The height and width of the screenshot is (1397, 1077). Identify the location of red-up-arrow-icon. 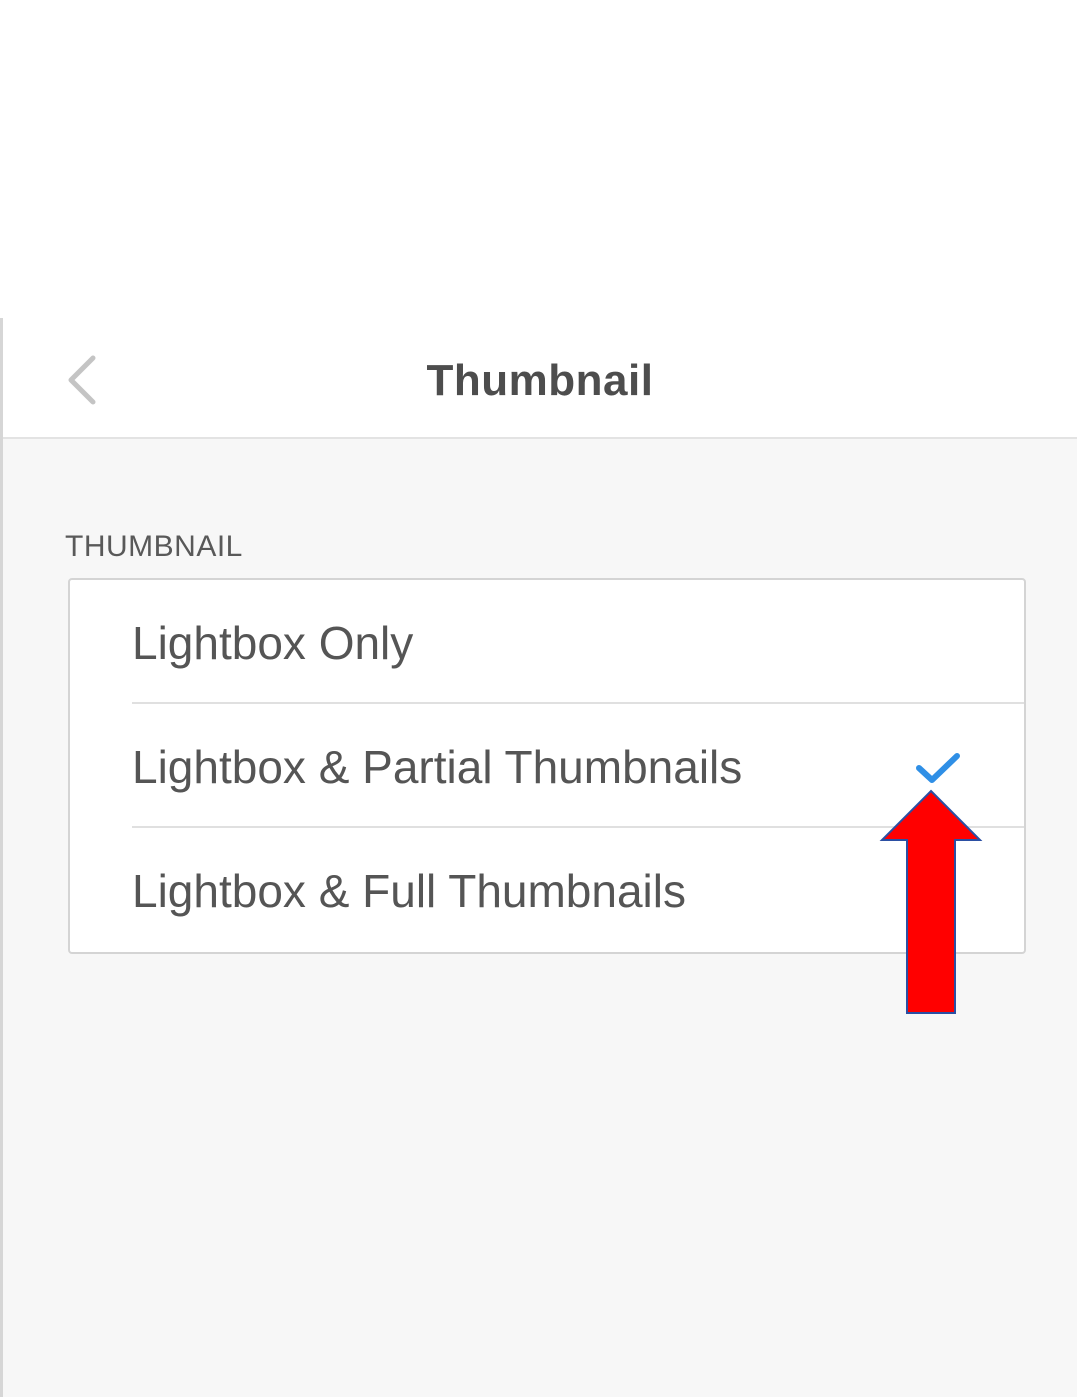
(931, 901).